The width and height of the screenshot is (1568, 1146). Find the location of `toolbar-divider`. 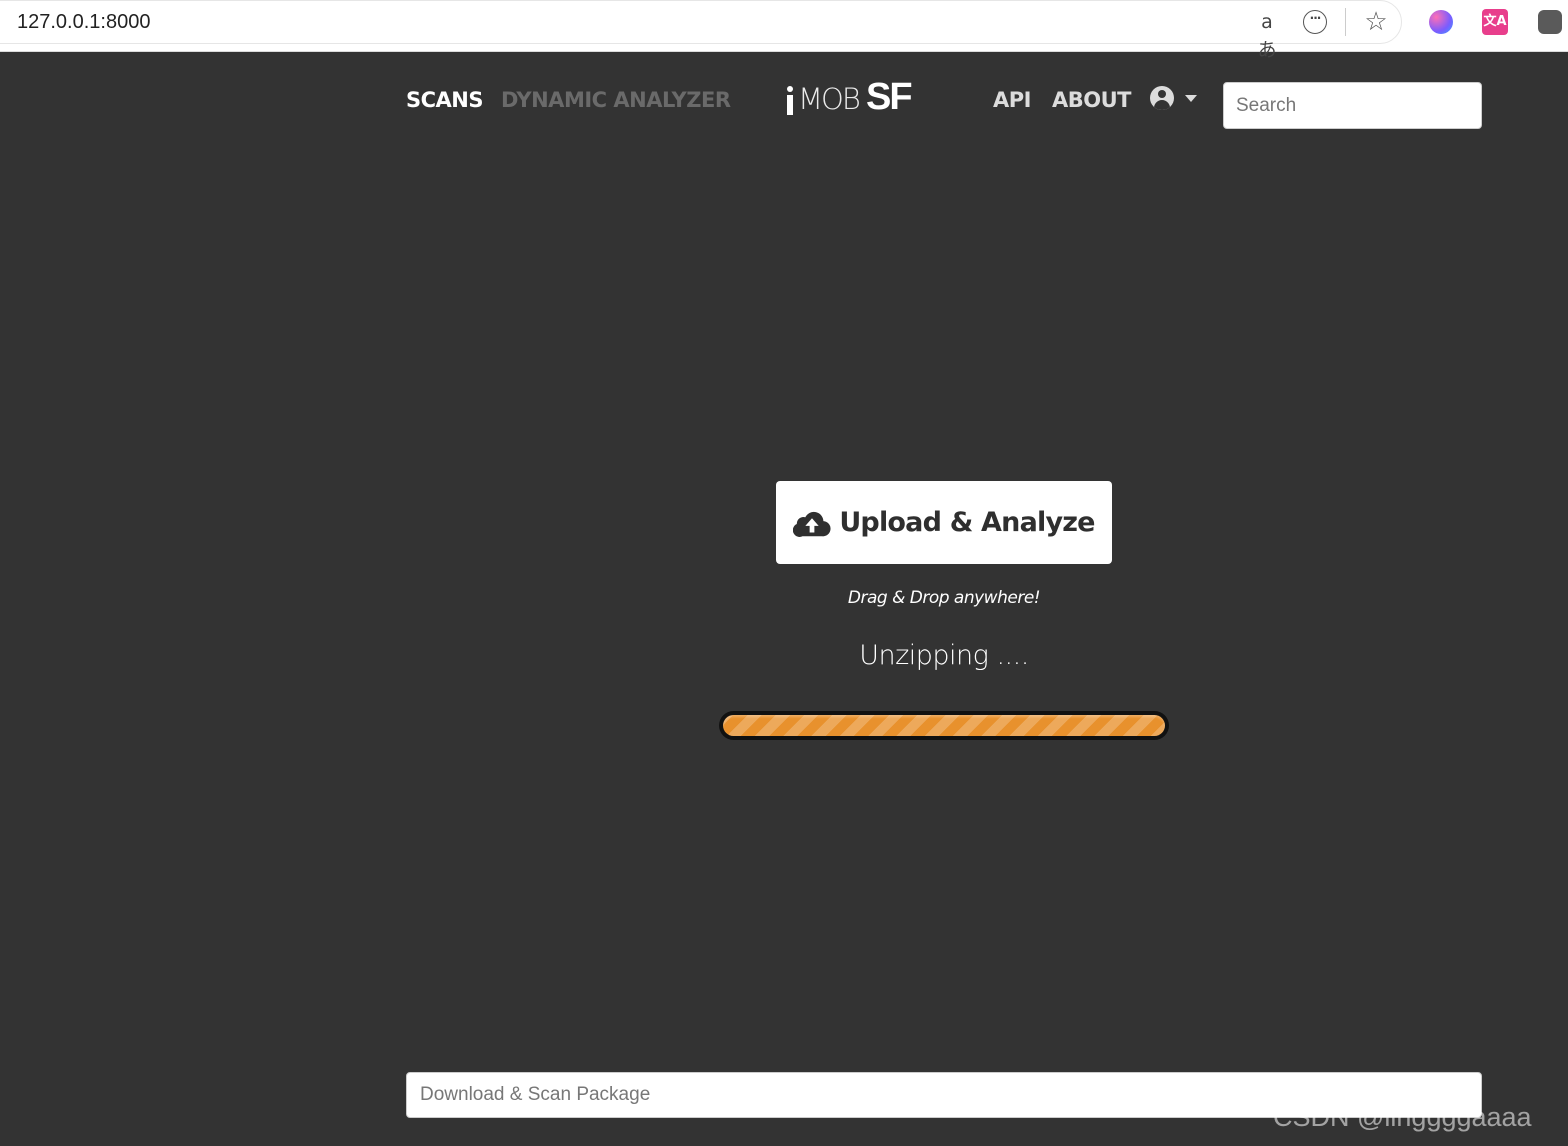

toolbar-divider is located at coordinates (1345, 22).